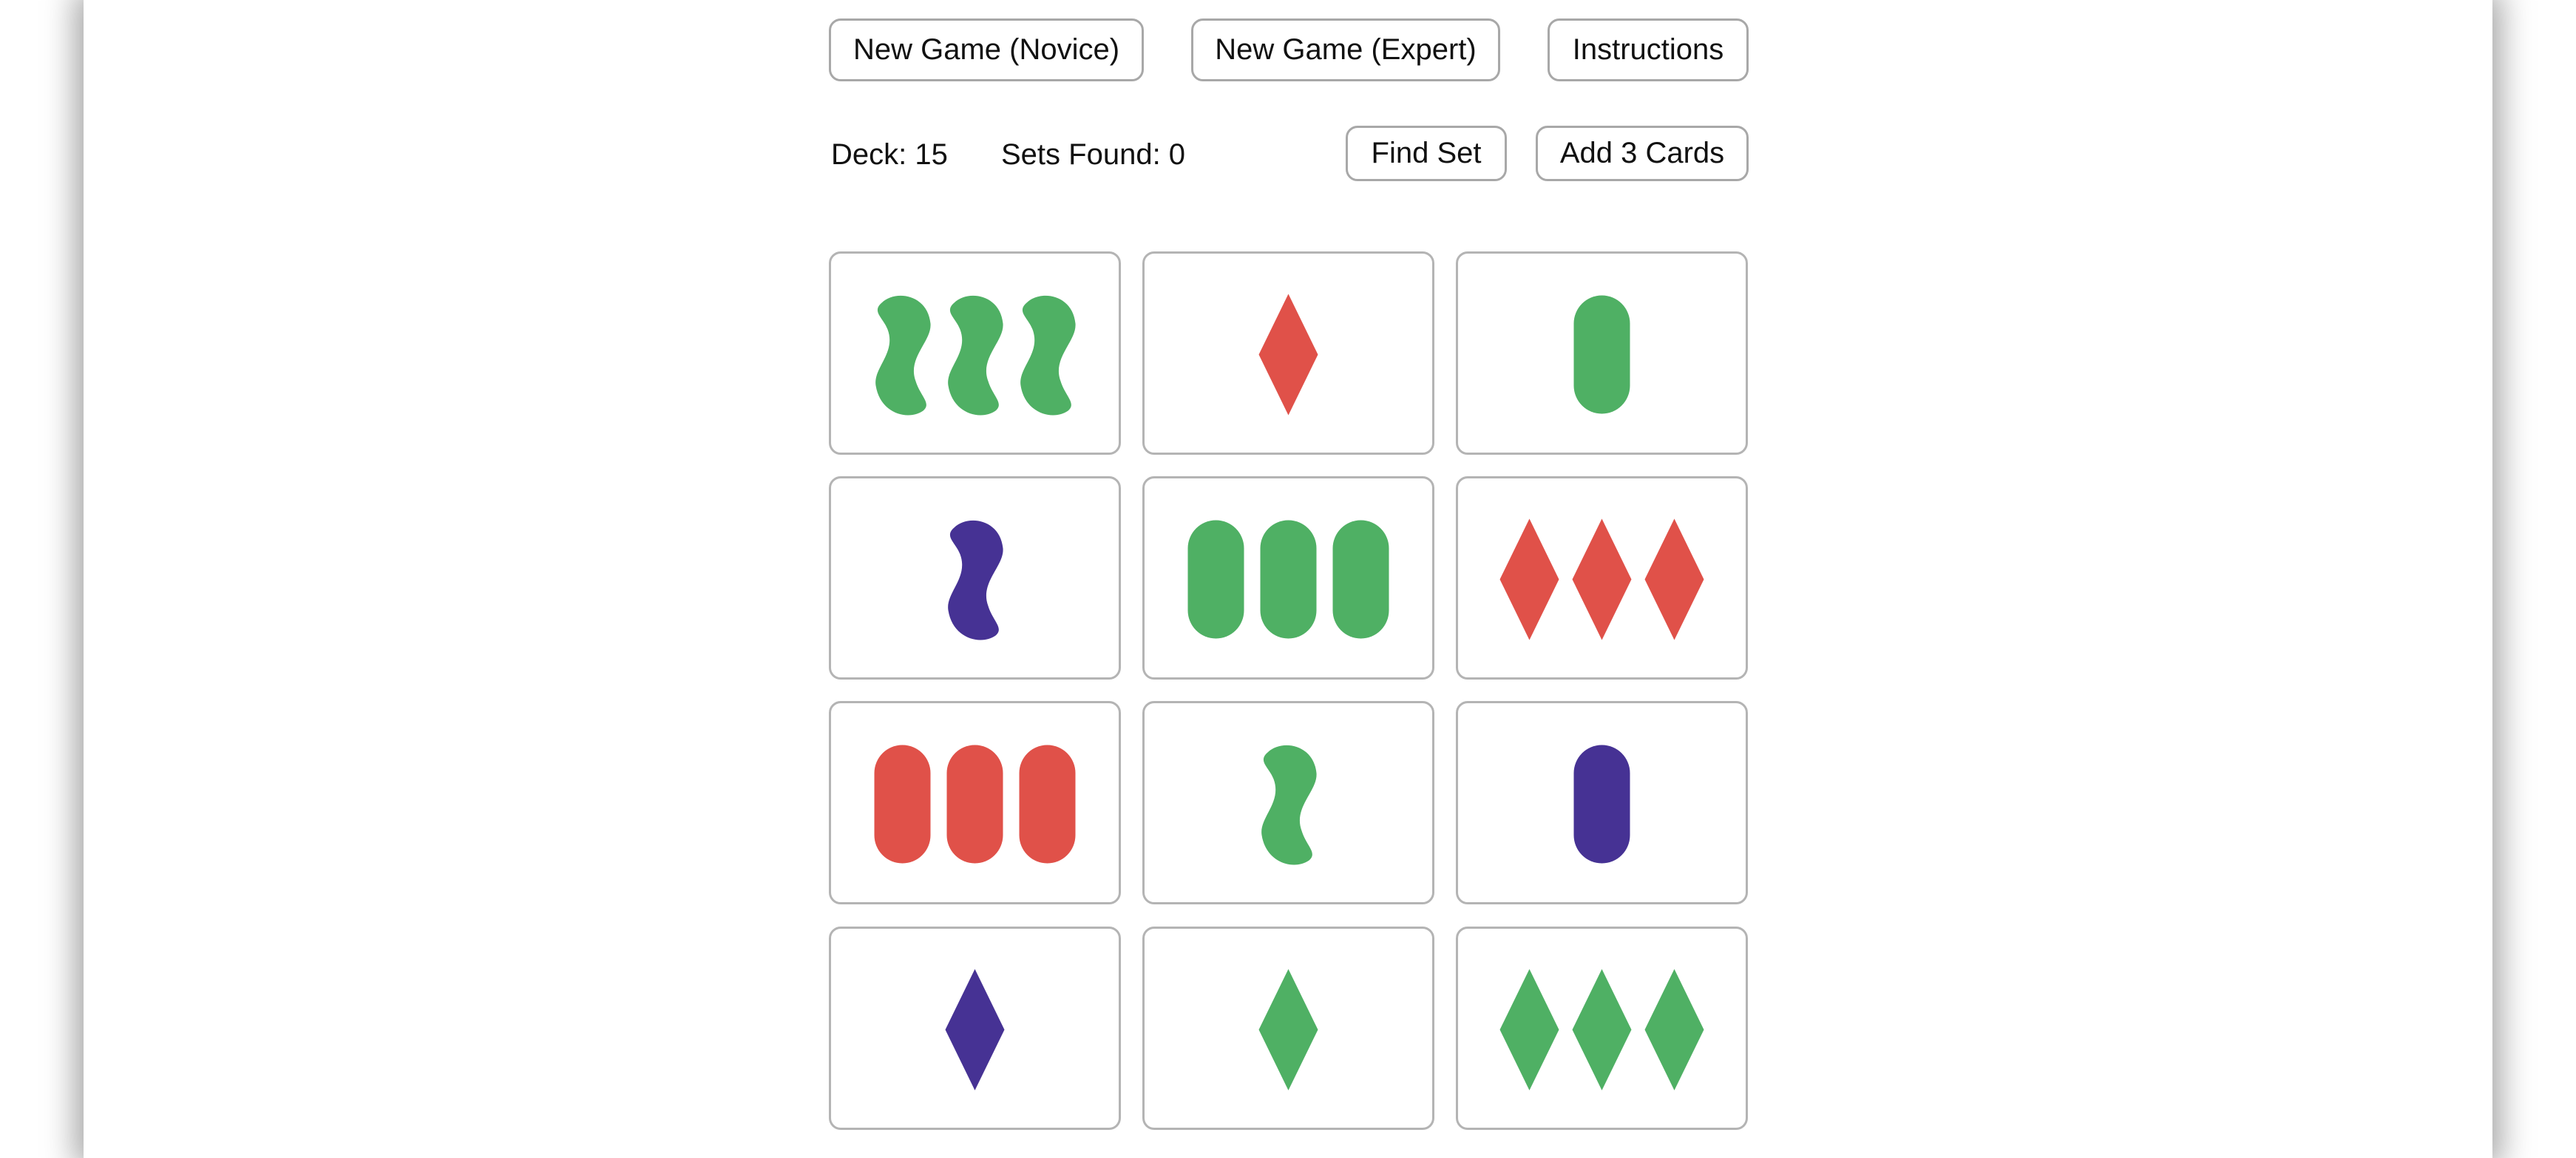 This screenshot has height=1158, width=2576. I want to click on new-game-novice-button: New Game (Novice), so click(986, 49).